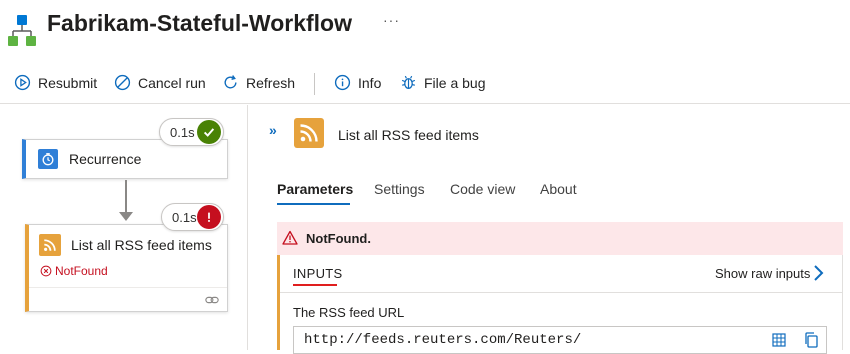 The image size is (850, 354). I want to click on cancel-icon, so click(122, 82).